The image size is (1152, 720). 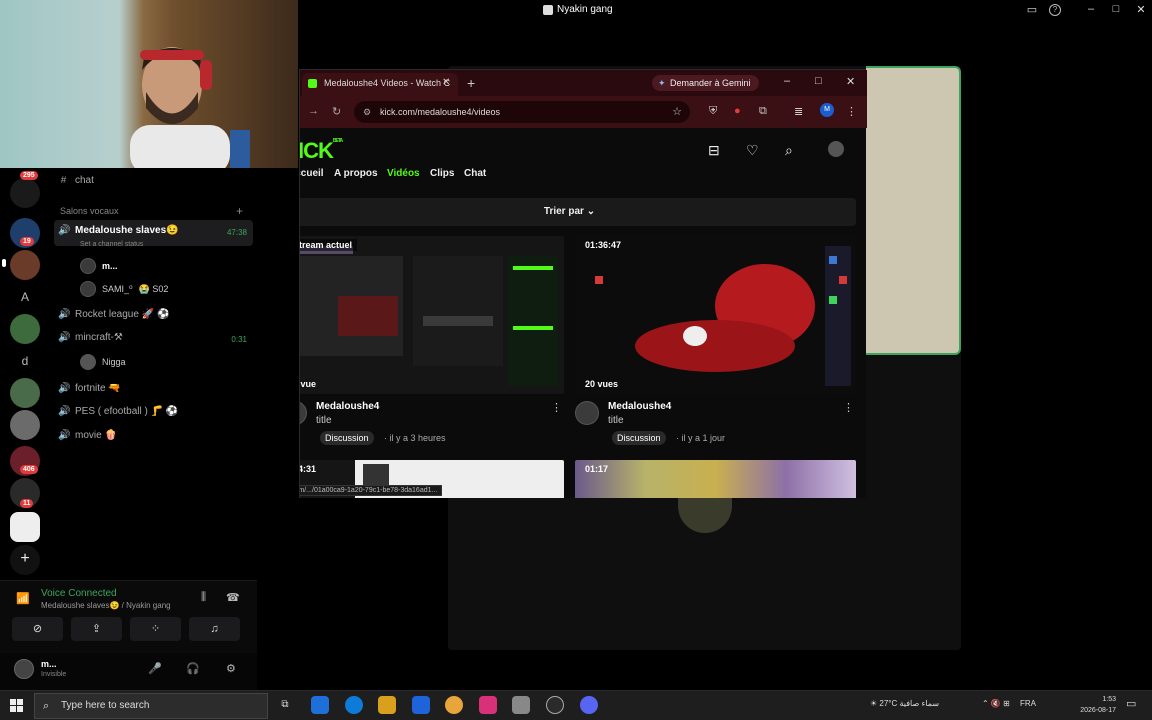 What do you see at coordinates (446, 82) in the screenshot?
I see `close-tab-icon: ✕` at bounding box center [446, 82].